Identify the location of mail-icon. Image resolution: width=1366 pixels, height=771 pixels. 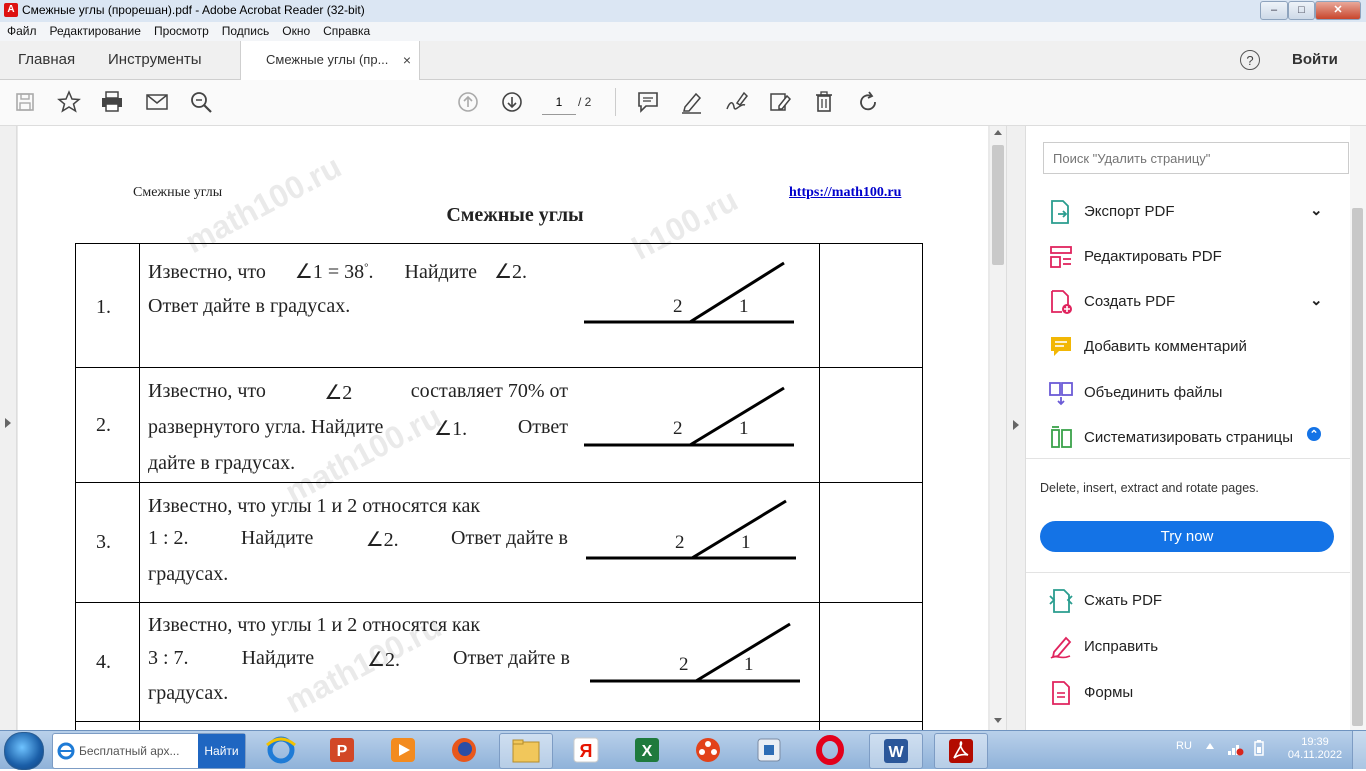
(157, 102).